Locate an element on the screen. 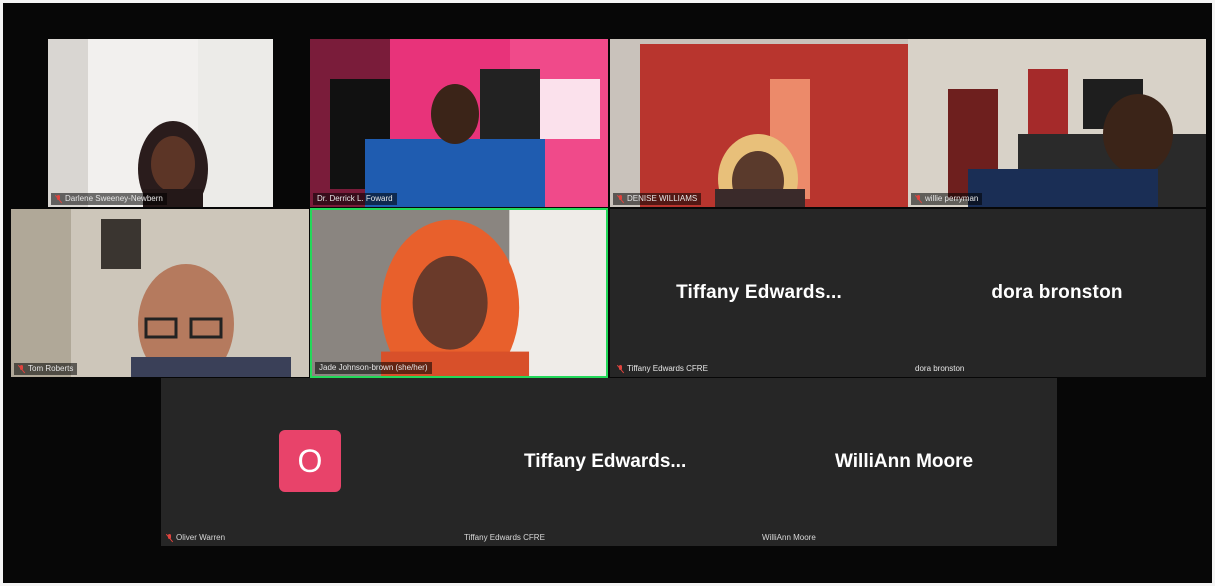  participant-tile-tom: Tom Roberts is located at coordinates (160, 293).